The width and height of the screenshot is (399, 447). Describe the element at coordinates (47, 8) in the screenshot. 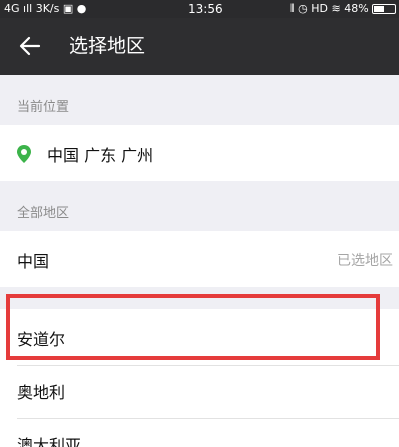

I see `network-speed: 3K/s` at that location.